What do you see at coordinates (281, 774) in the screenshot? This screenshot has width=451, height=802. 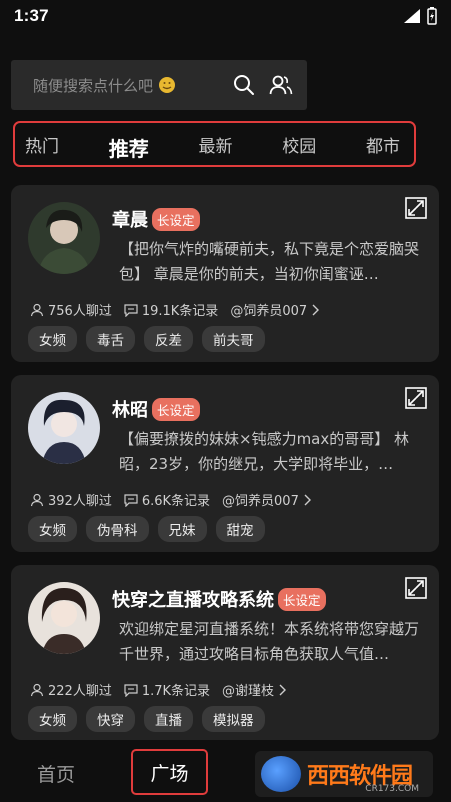 I see `watermark-emblem` at bounding box center [281, 774].